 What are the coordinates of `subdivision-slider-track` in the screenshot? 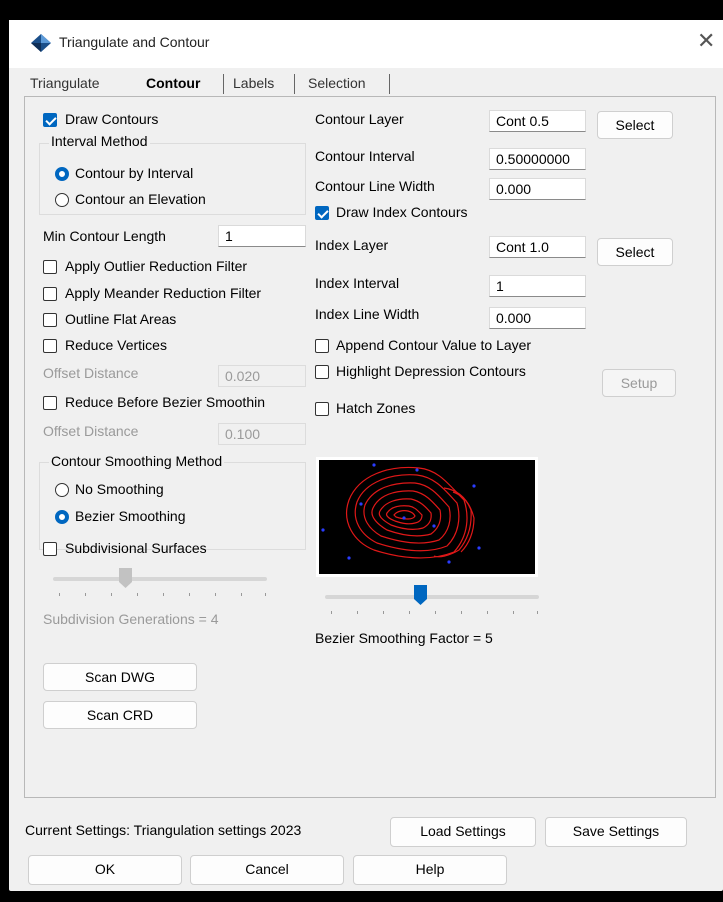 It's located at (160, 579).